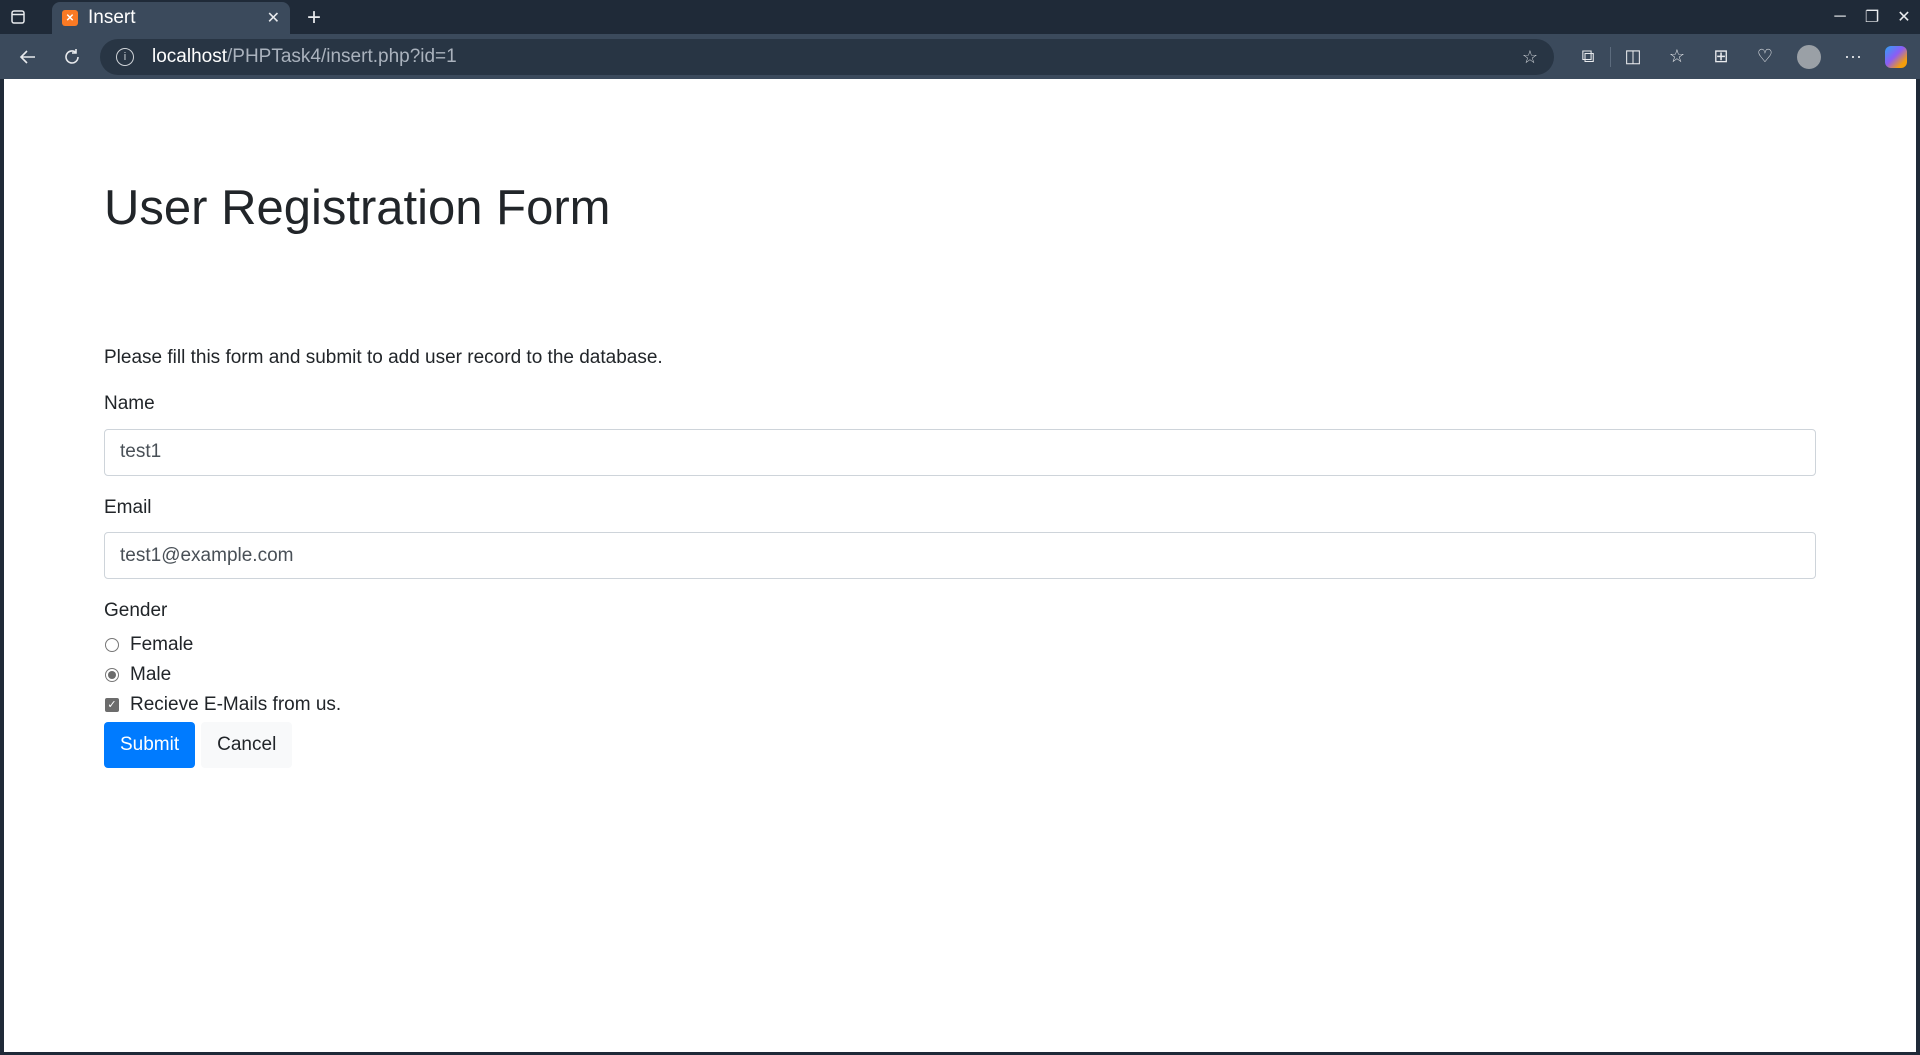  What do you see at coordinates (1904, 17) in the screenshot?
I see `window-close-icon: ✕` at bounding box center [1904, 17].